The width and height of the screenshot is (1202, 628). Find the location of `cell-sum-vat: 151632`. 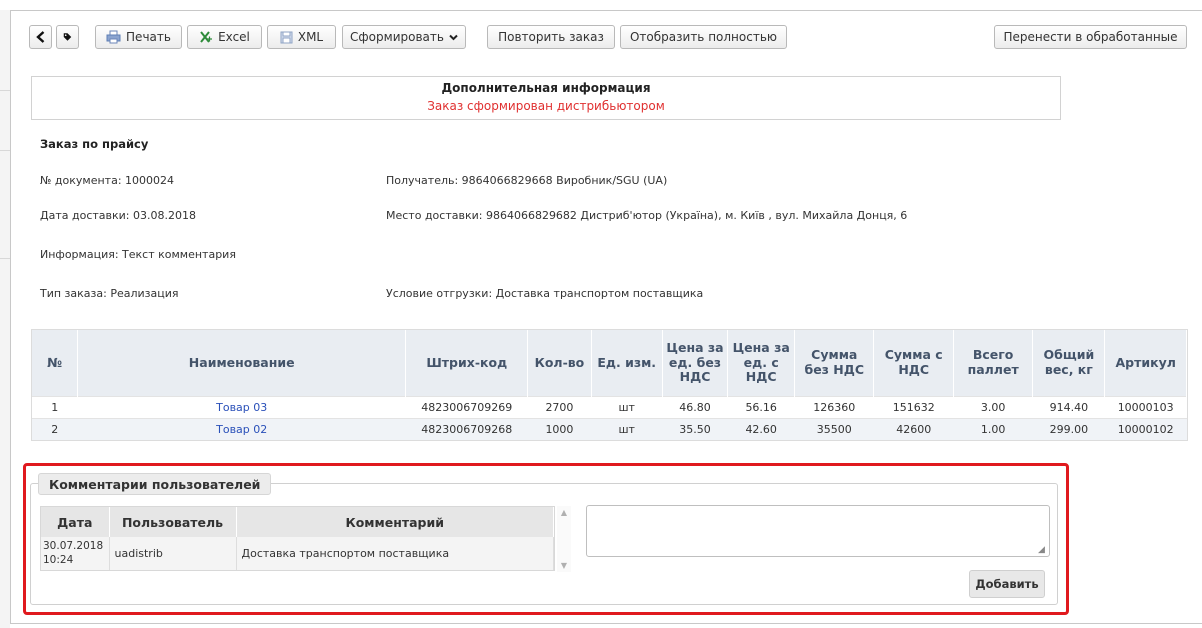

cell-sum-vat: 151632 is located at coordinates (913, 406).